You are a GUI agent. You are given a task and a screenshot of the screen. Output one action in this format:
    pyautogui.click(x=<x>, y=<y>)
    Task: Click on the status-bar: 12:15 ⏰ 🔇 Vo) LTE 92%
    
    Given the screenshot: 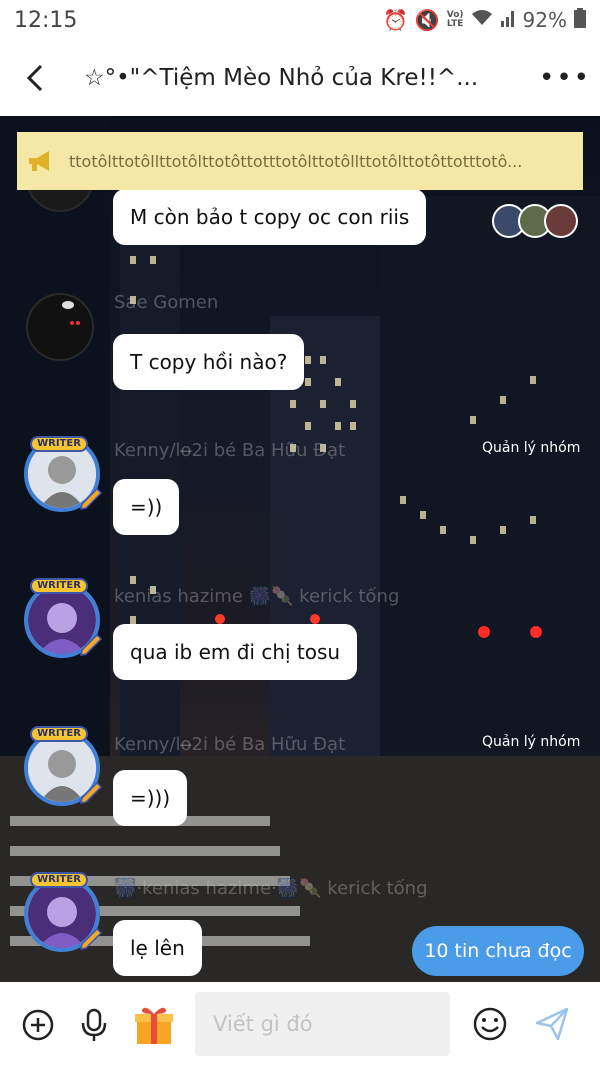 What is the action you would take?
    pyautogui.click(x=300, y=20)
    